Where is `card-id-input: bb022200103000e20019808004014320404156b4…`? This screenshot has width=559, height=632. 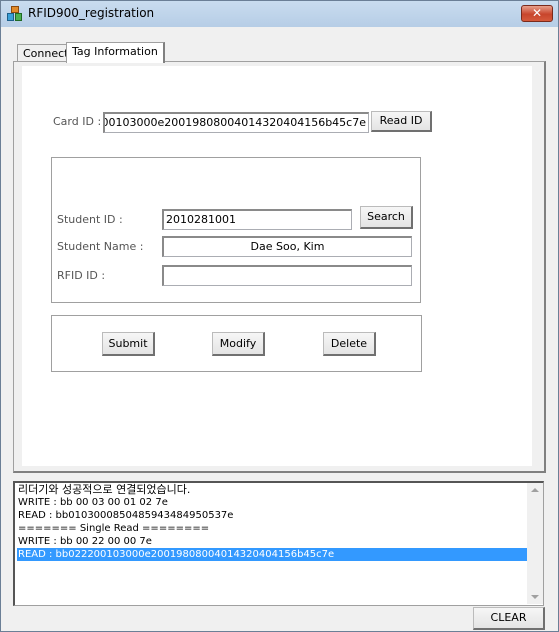
card-id-input: bb022200103000e20019808004014320404156b4… is located at coordinates (236, 122).